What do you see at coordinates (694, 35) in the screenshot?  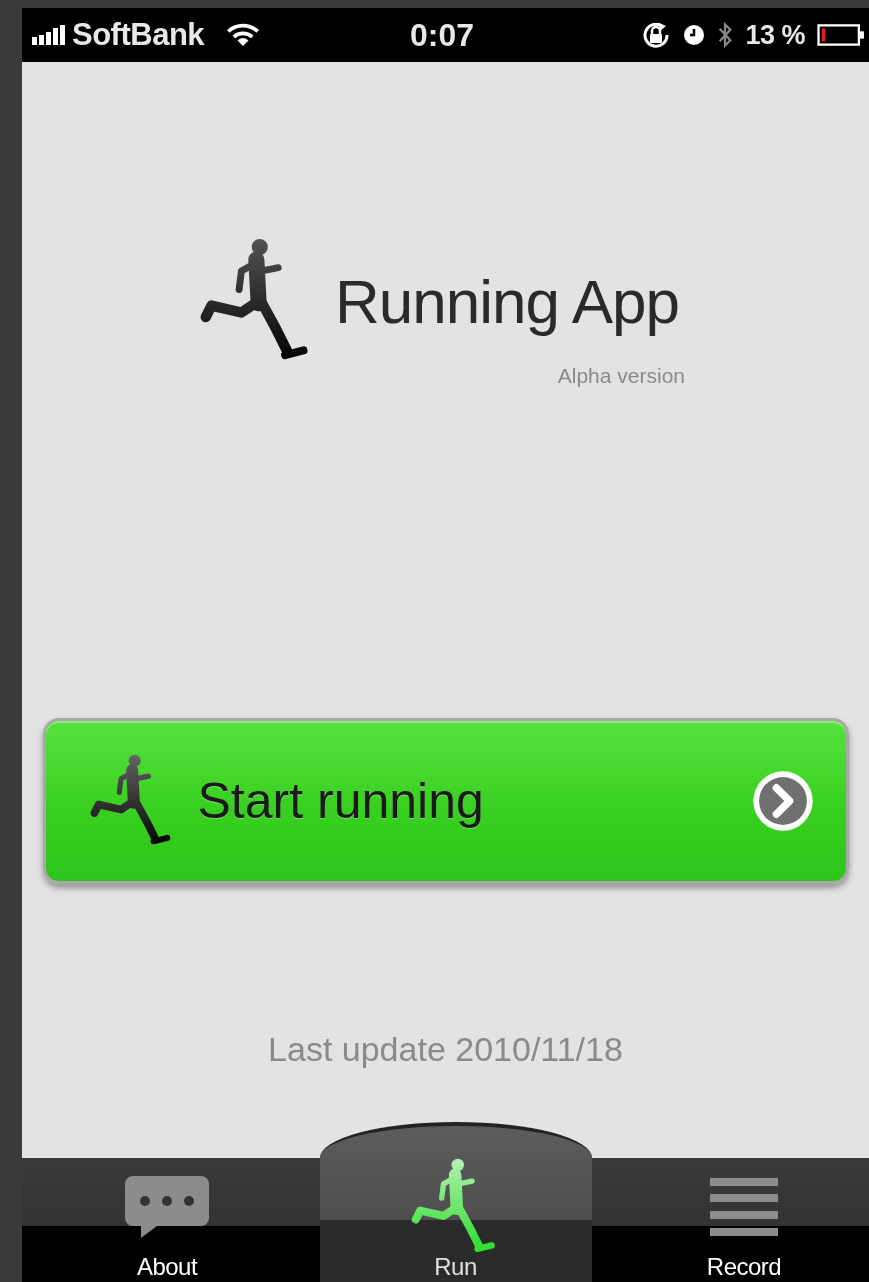 I see `alarm-clock-icon` at bounding box center [694, 35].